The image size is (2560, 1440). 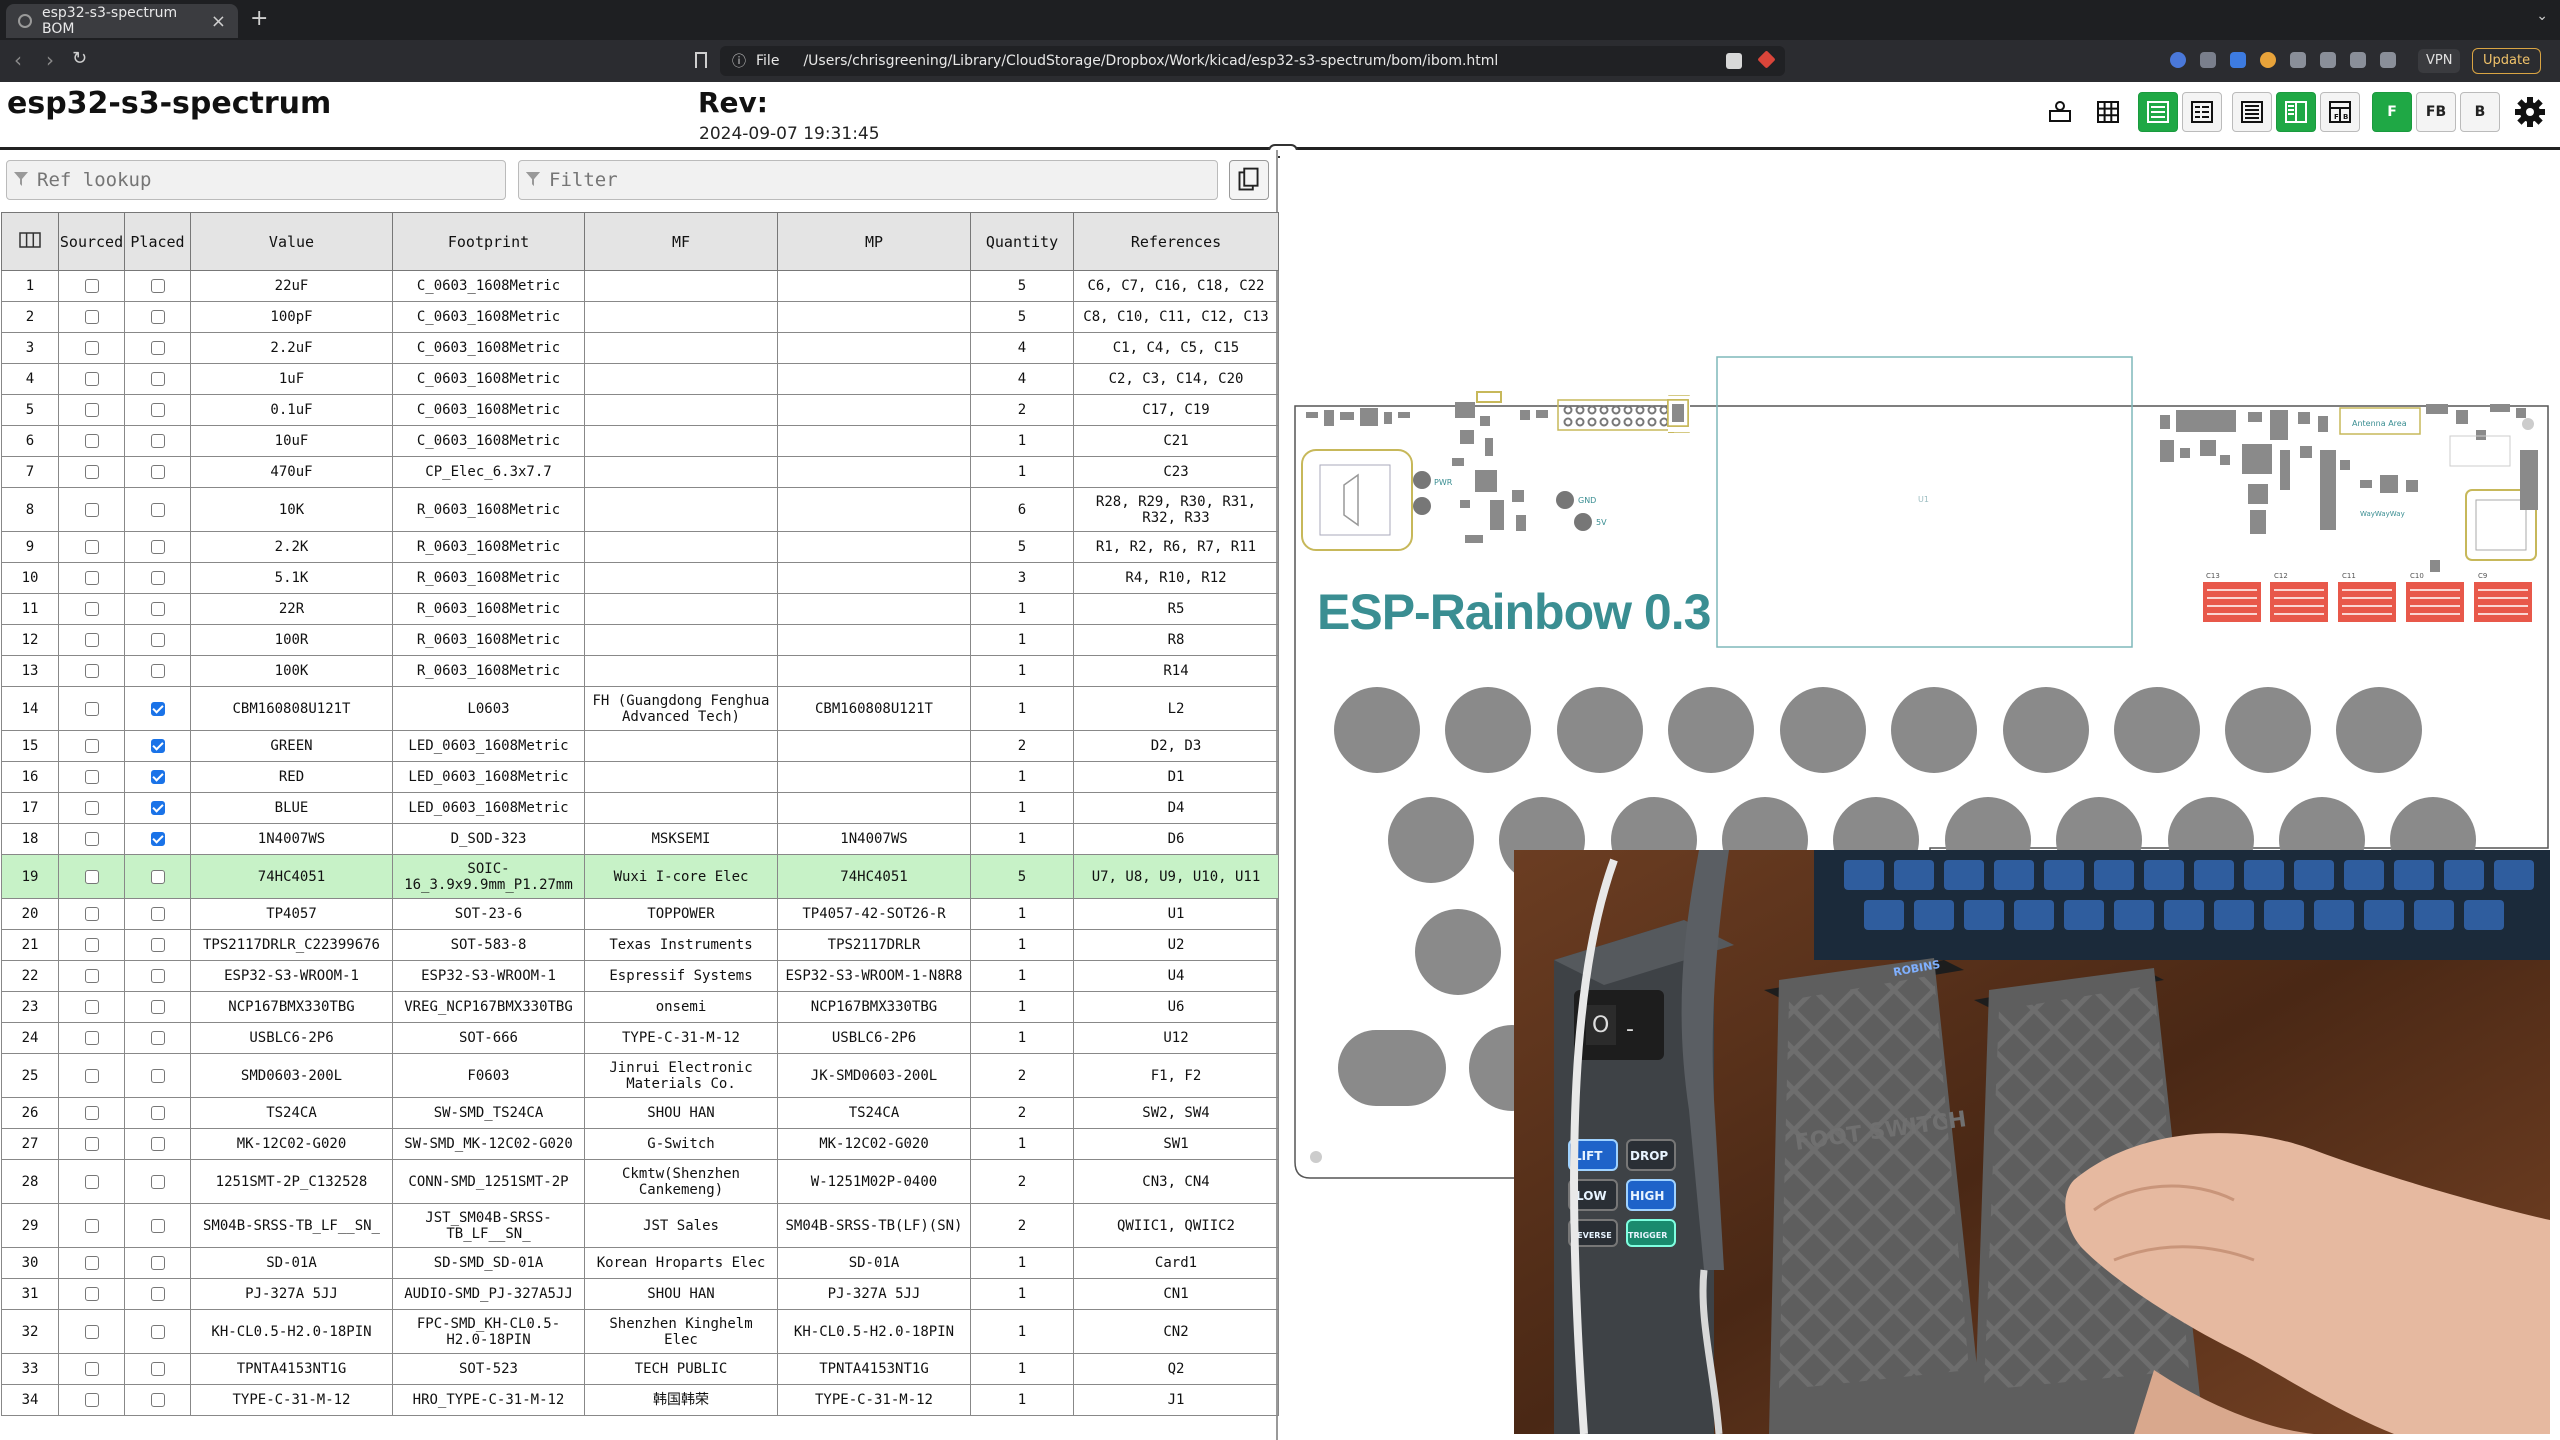 I want to click on back-button: ‹, so click(x=18, y=60).